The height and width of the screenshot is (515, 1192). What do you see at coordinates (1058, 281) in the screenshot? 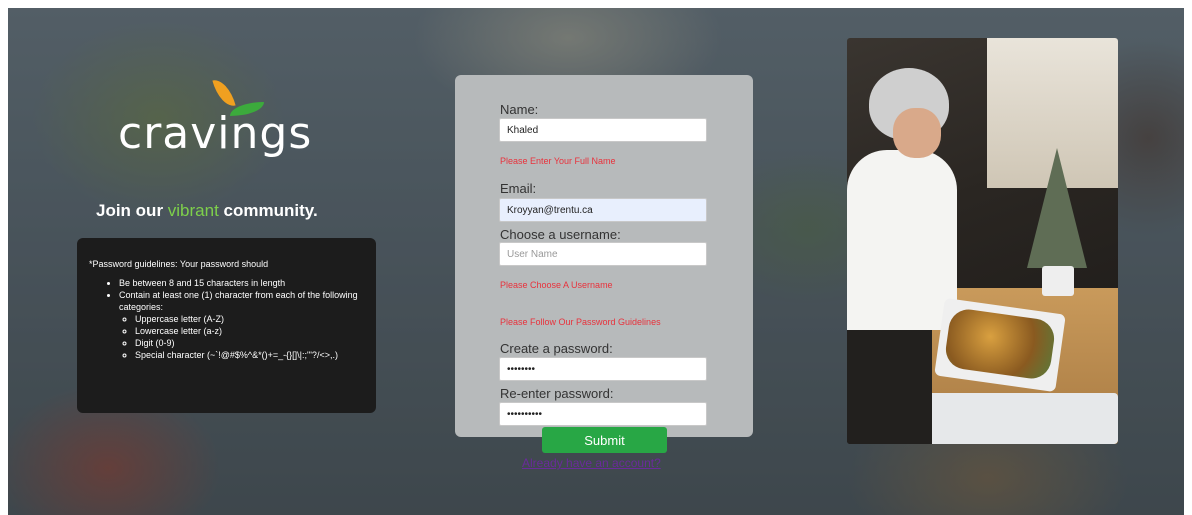
I see `photo-plant-pot` at bounding box center [1058, 281].